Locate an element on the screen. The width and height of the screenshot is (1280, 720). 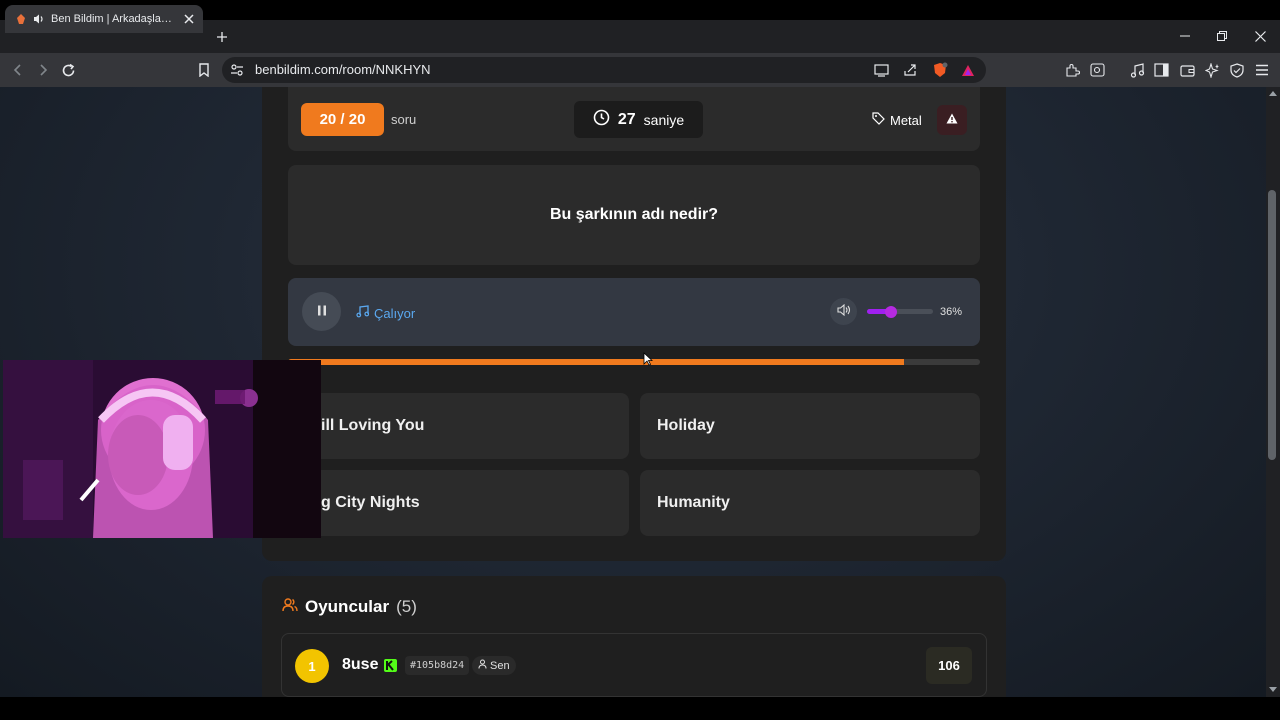
volume-button is located at coordinates (843, 311).